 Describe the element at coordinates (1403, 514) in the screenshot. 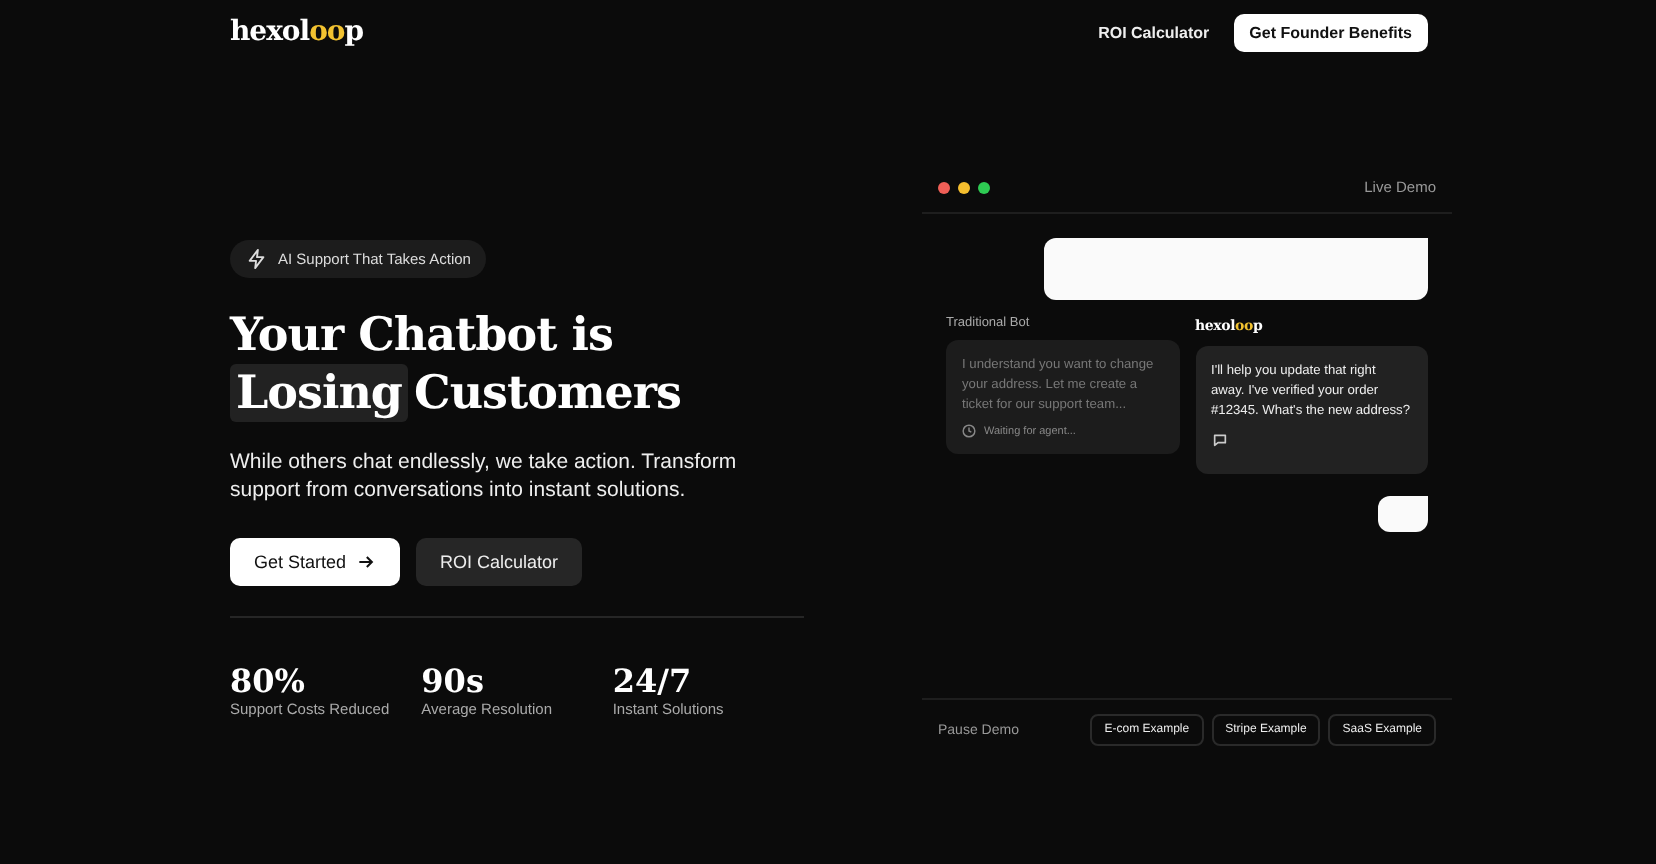

I see `typing-bubble` at that location.